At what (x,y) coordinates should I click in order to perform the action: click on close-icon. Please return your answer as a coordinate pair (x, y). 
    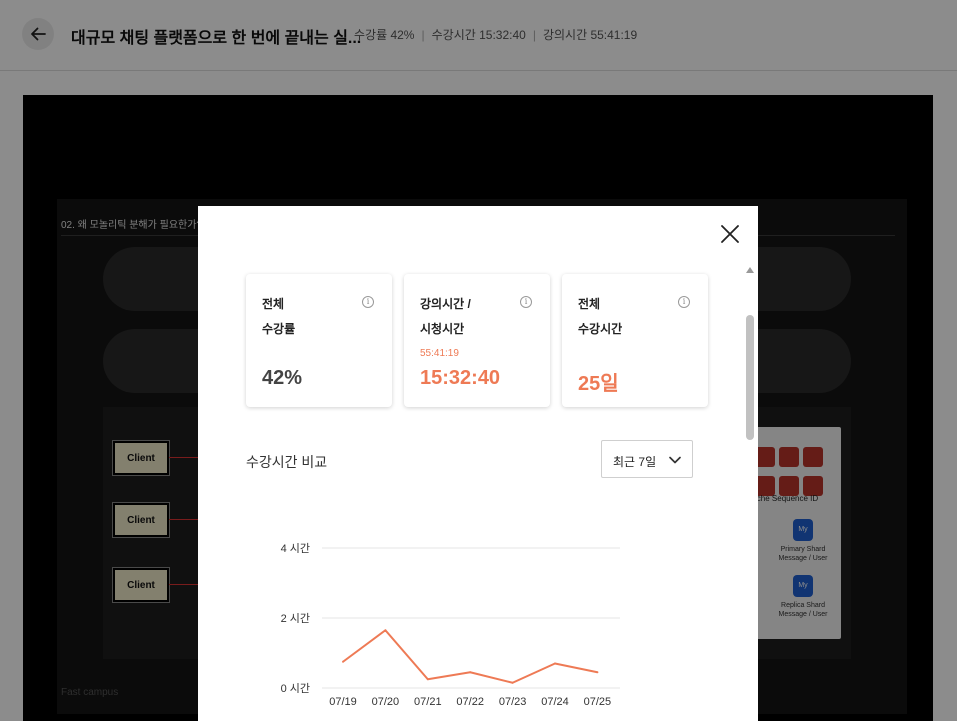
    Looking at the image, I should click on (730, 234).